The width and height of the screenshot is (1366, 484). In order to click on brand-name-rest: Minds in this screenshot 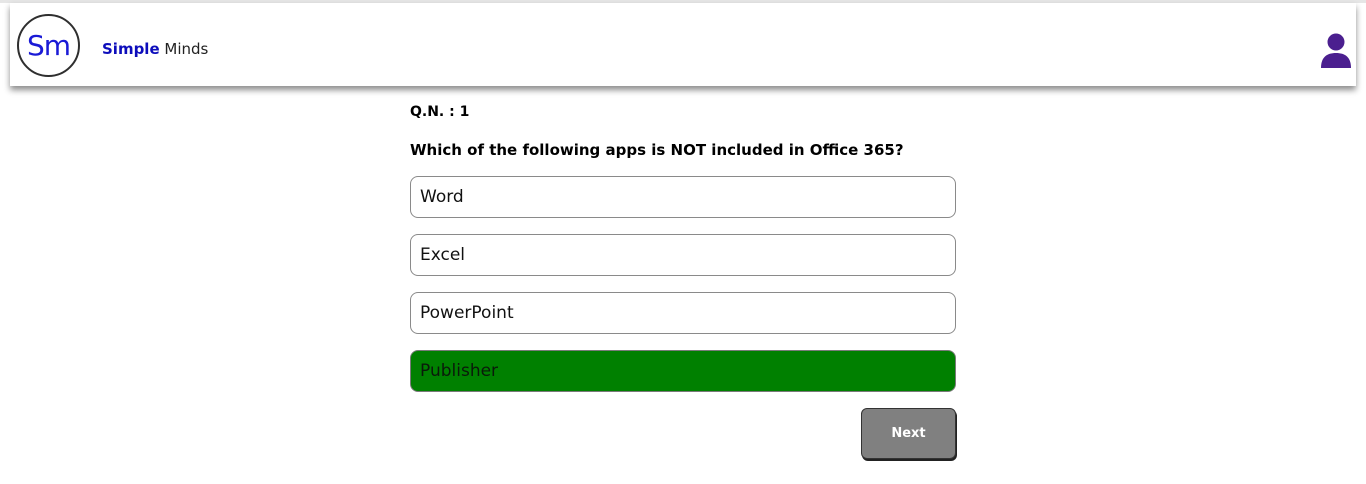, I will do `click(184, 49)`.